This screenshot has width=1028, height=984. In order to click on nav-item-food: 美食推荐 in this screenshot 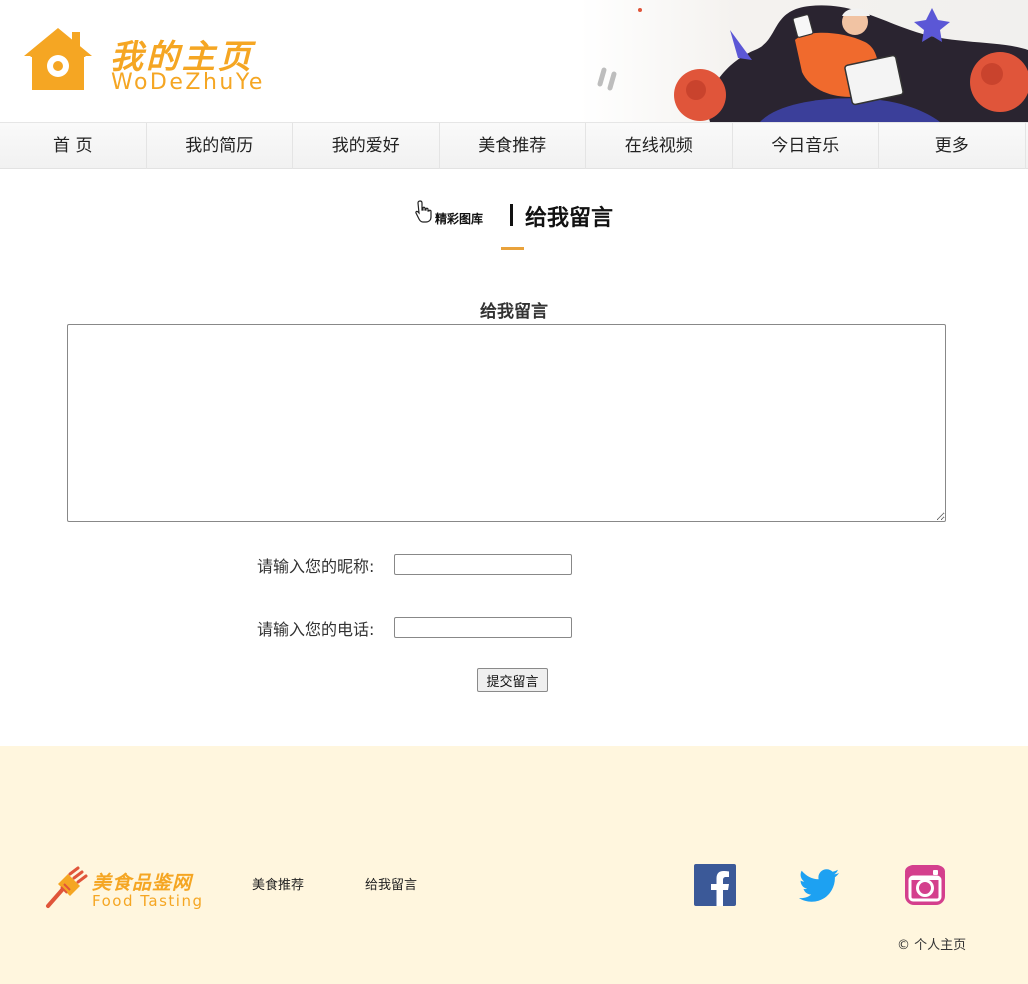, I will do `click(513, 146)`.